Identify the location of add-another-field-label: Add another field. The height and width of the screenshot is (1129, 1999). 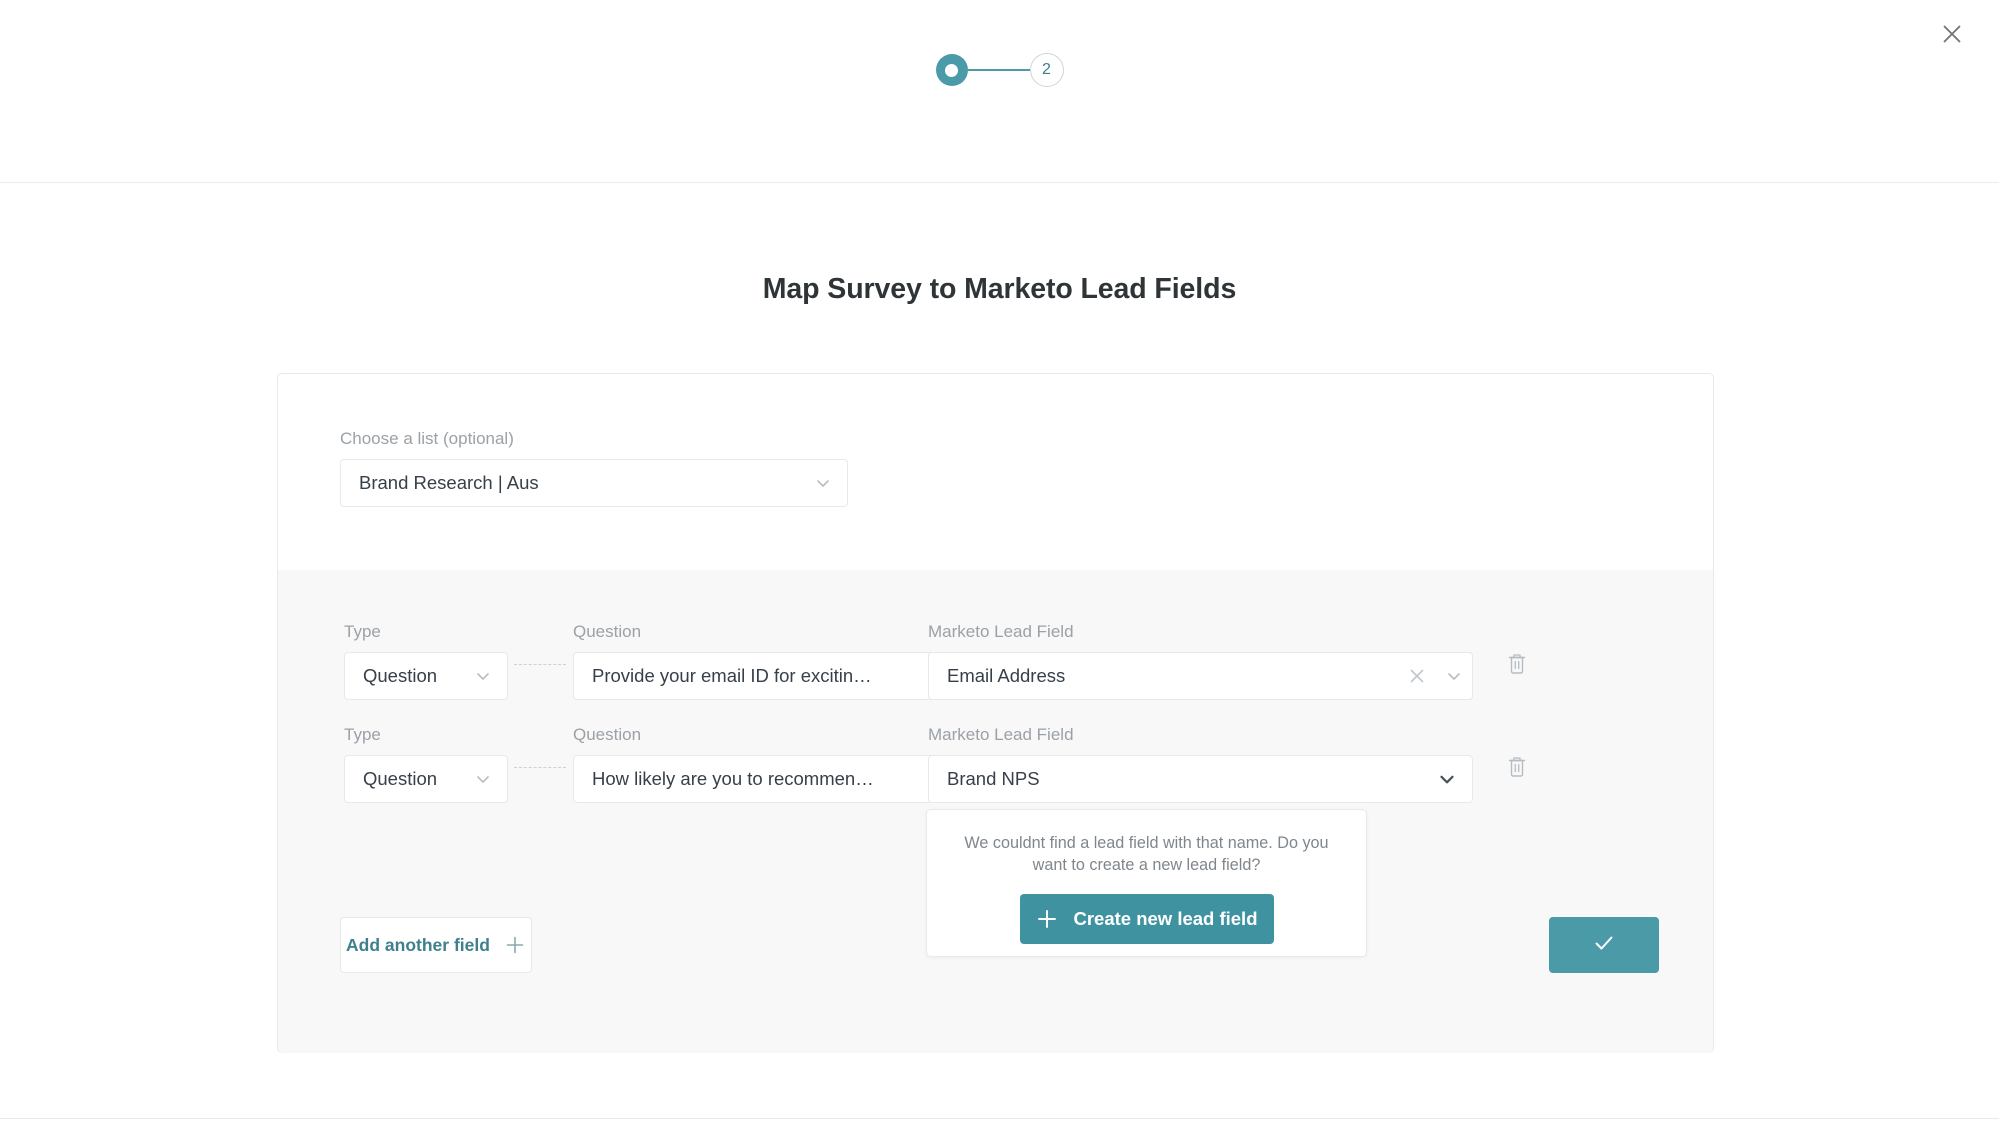
(418, 944).